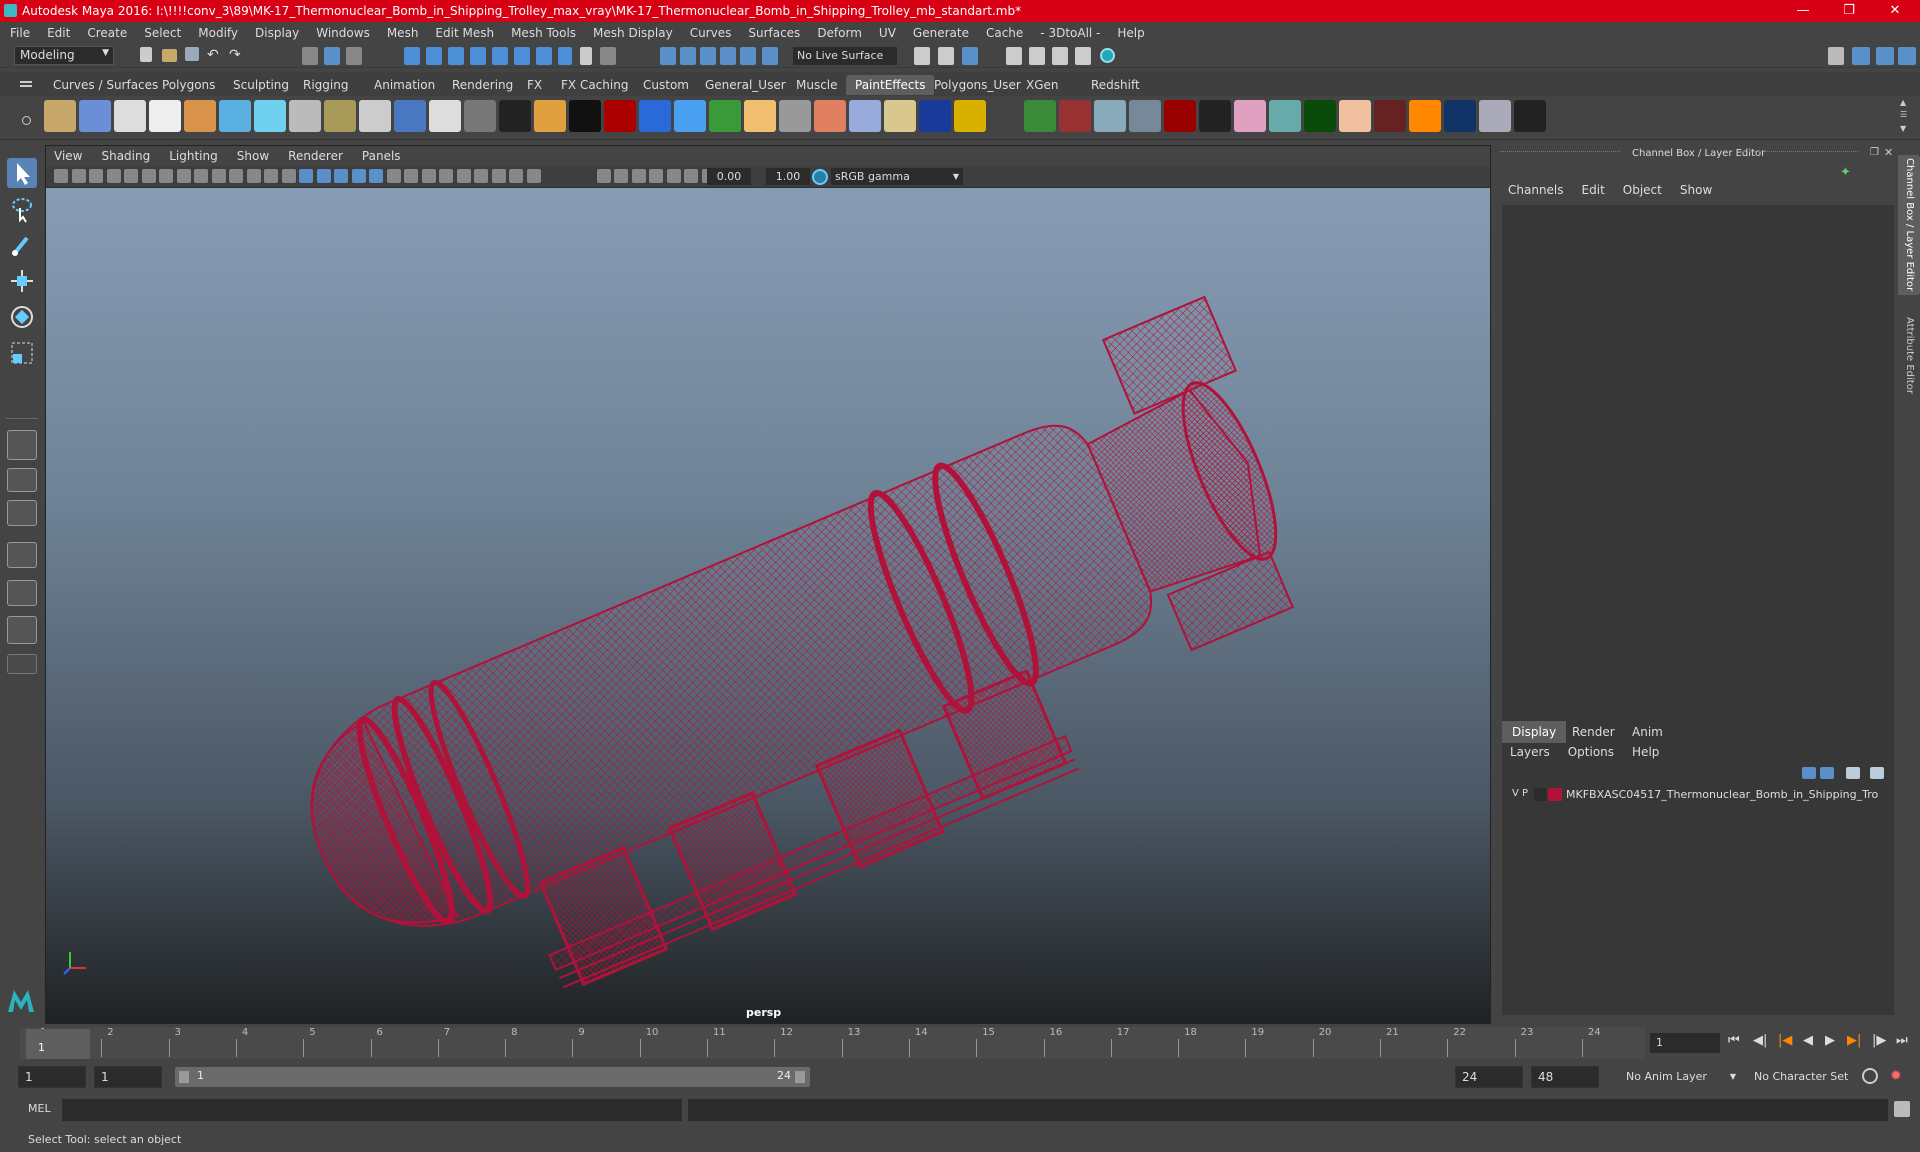 The height and width of the screenshot is (1152, 1920). What do you see at coordinates (1760, 1040) in the screenshot?
I see `step-back-key-icon: ◀|` at bounding box center [1760, 1040].